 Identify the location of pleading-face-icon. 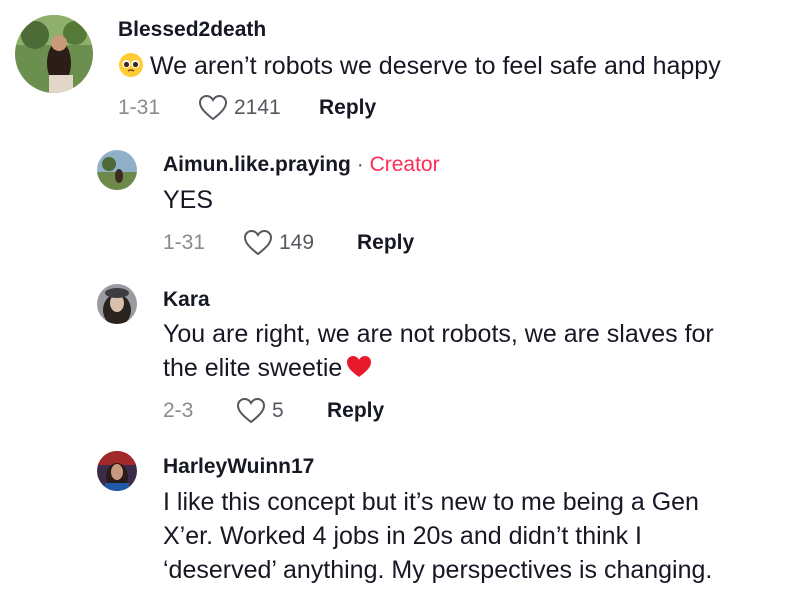
(131, 69).